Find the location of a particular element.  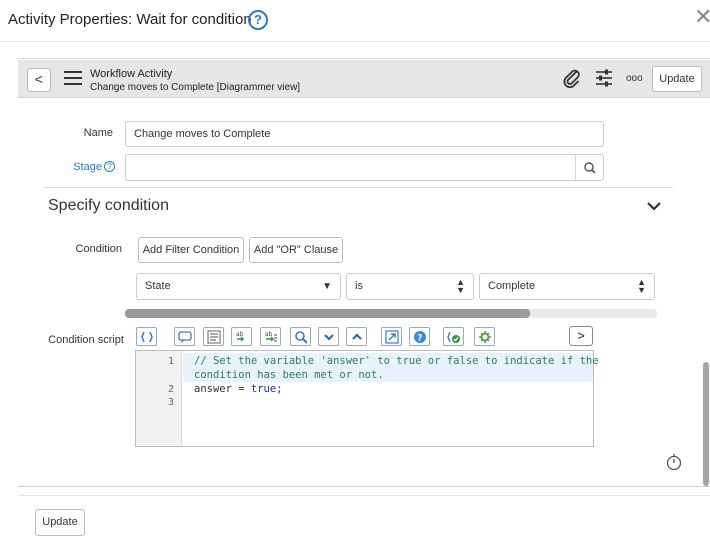

fullscreen-icon is located at coordinates (391, 336).